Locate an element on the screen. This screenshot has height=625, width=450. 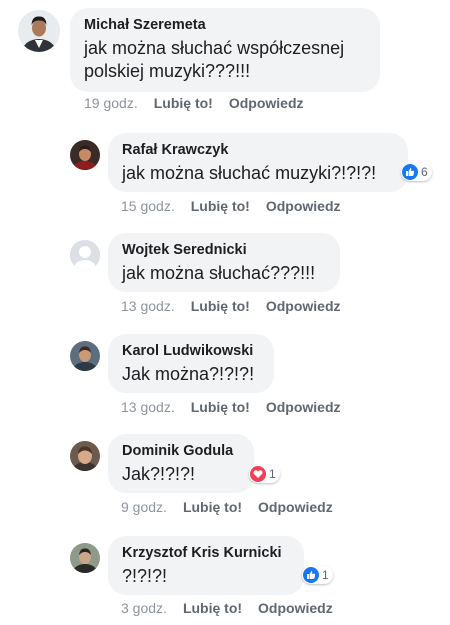
comment-text: polskiej muzyki???!!! is located at coordinates (167, 71).